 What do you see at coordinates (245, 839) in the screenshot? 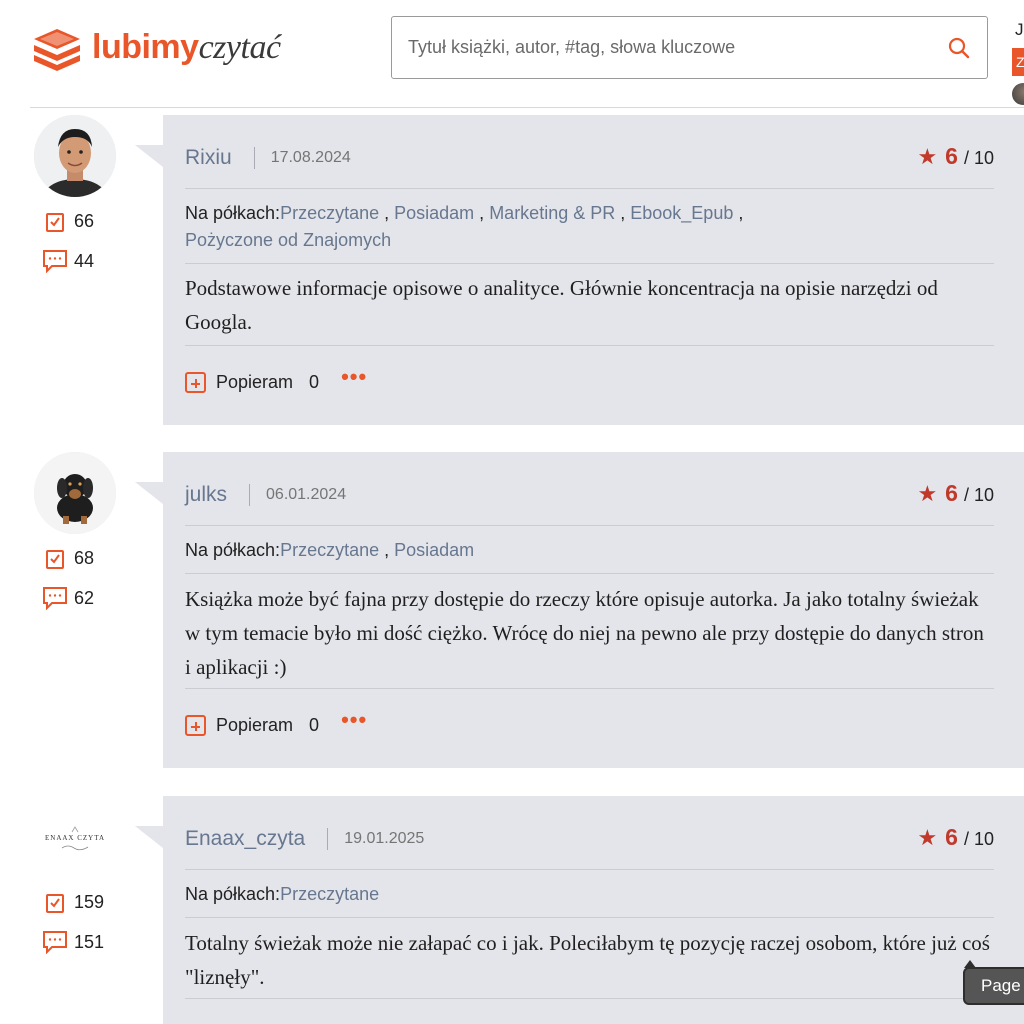
I see `reviewer-username: Enaax_czyta` at bounding box center [245, 839].